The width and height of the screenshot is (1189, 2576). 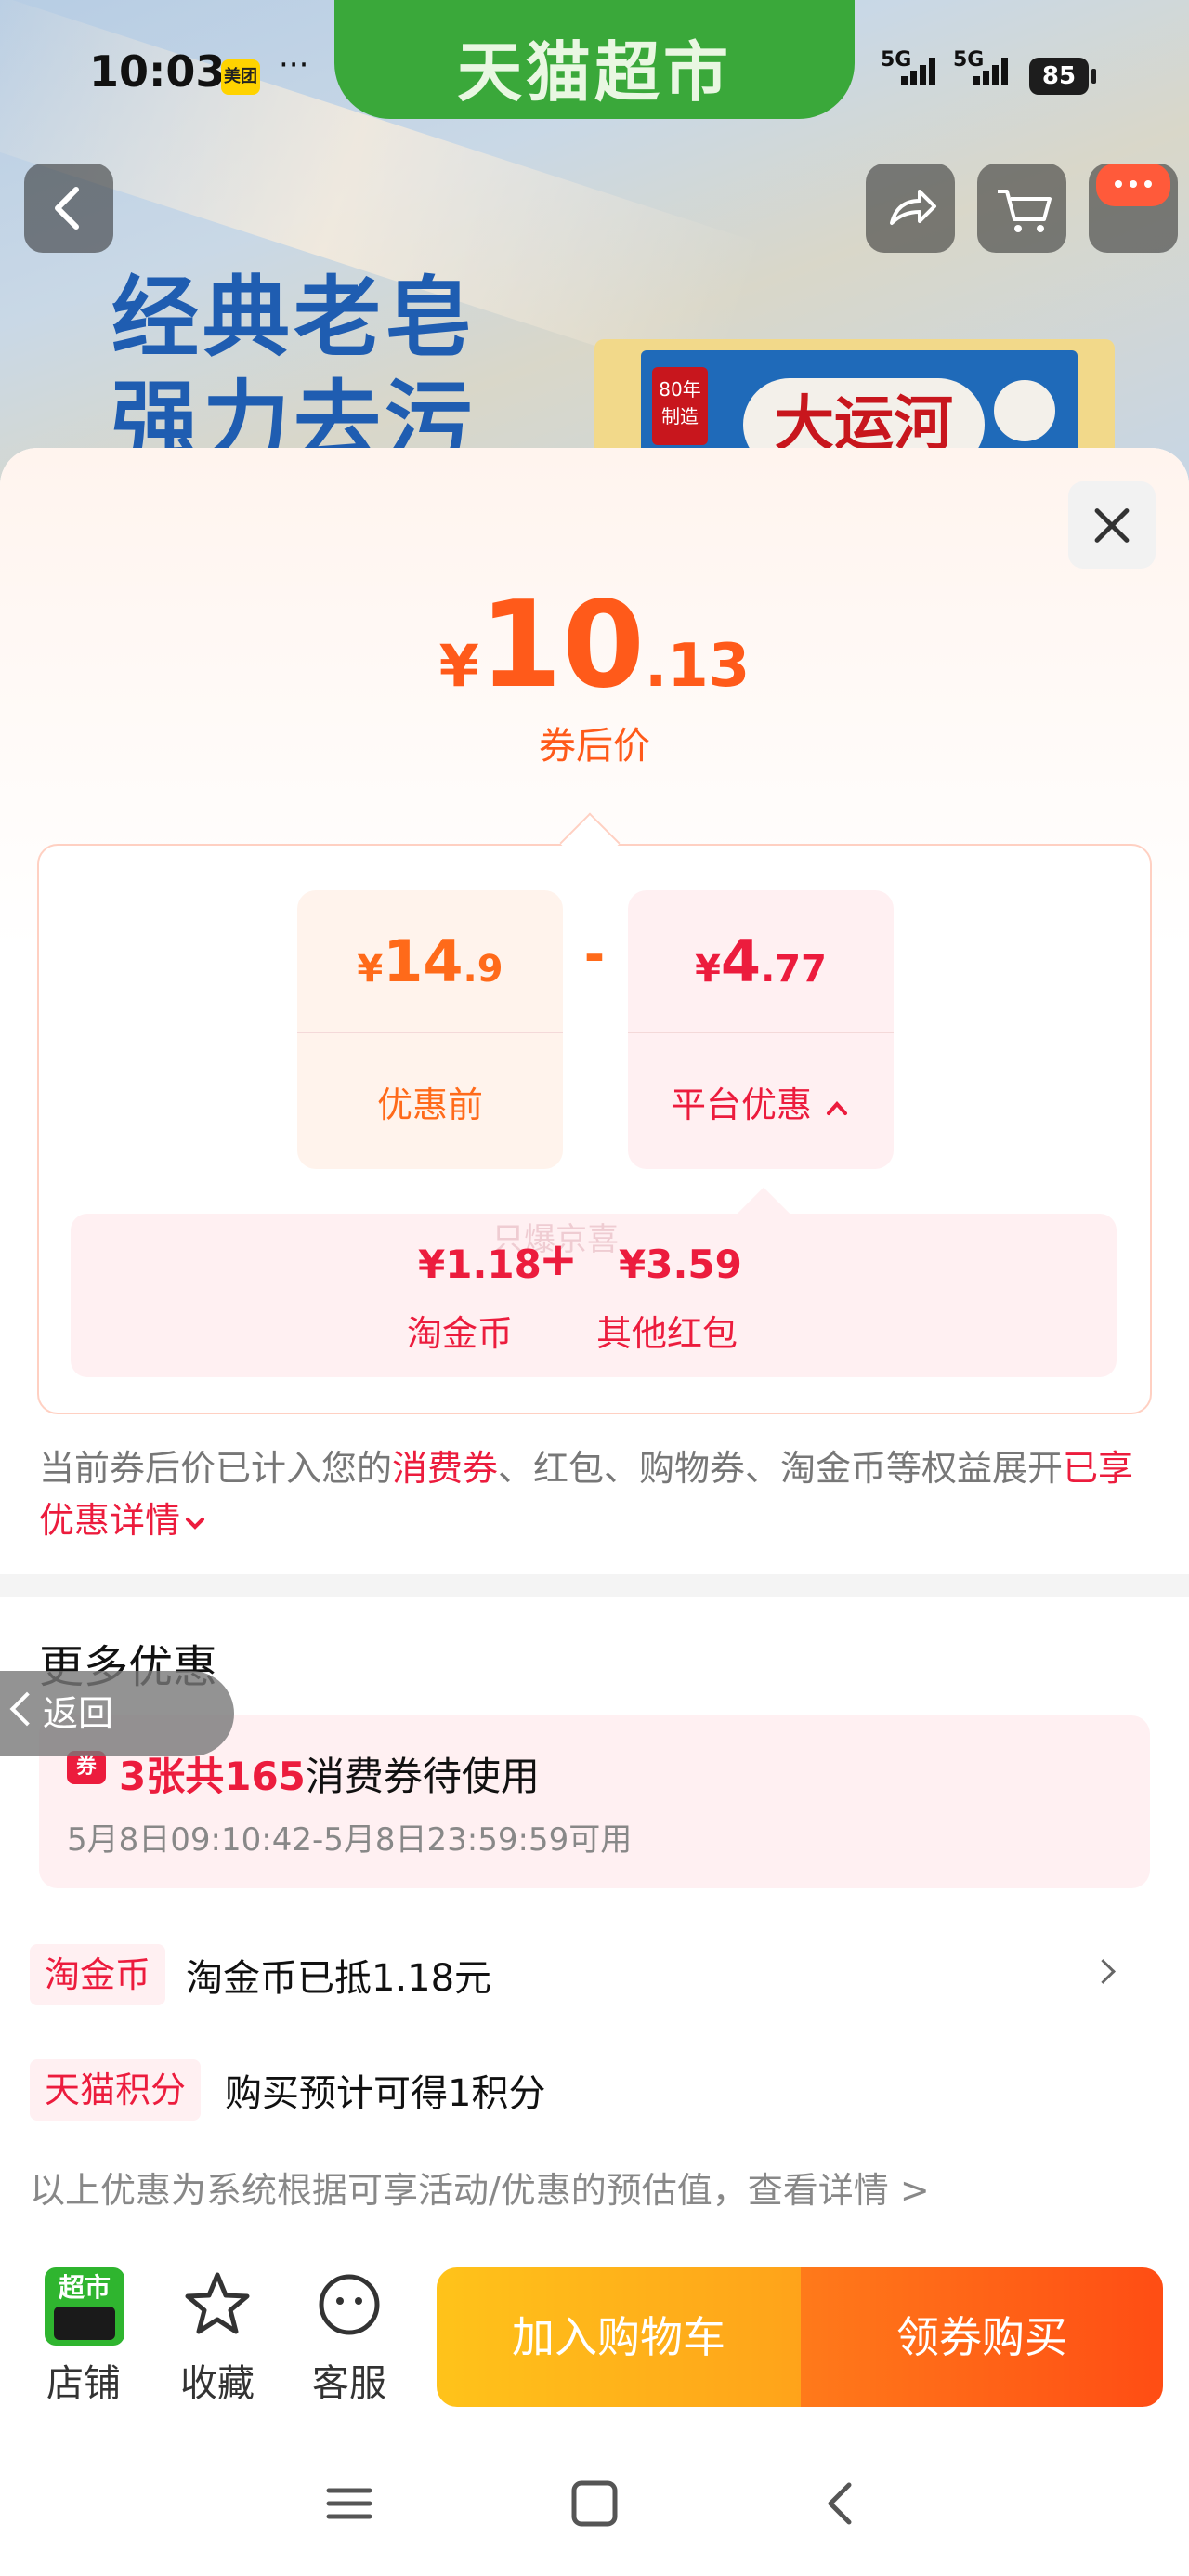 What do you see at coordinates (483, 969) in the screenshot?
I see `original-decimal: .9` at bounding box center [483, 969].